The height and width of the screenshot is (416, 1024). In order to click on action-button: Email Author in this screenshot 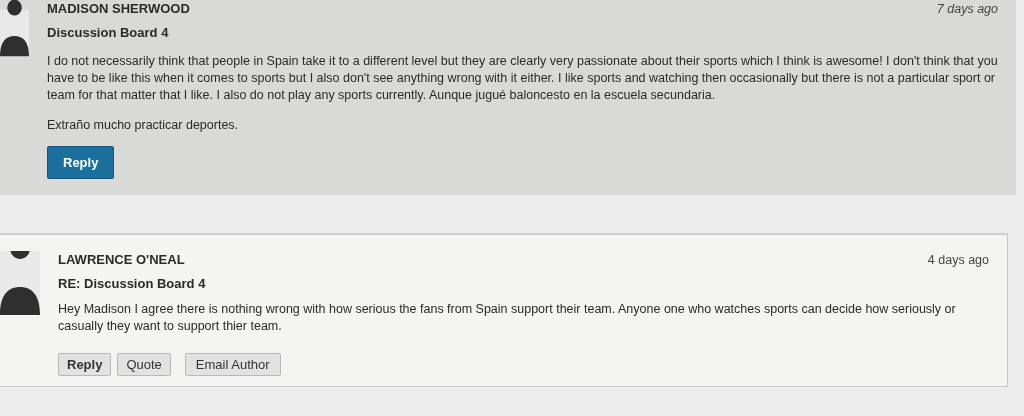, I will do `click(232, 364)`.